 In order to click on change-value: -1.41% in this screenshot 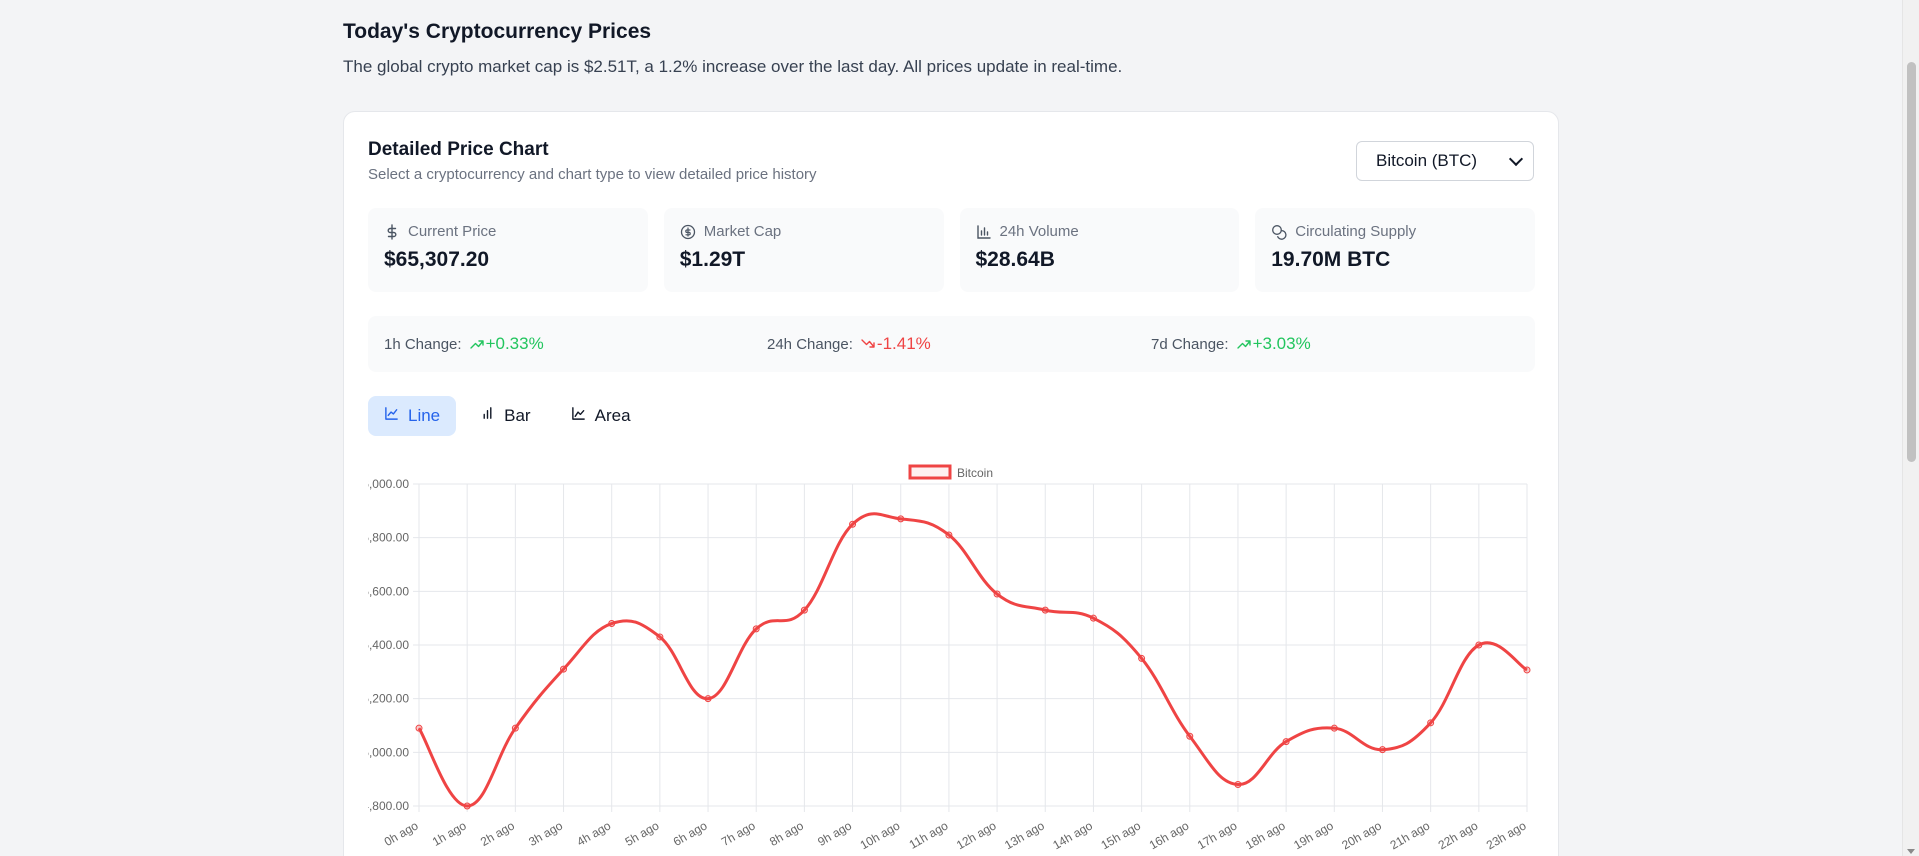, I will do `click(903, 343)`.